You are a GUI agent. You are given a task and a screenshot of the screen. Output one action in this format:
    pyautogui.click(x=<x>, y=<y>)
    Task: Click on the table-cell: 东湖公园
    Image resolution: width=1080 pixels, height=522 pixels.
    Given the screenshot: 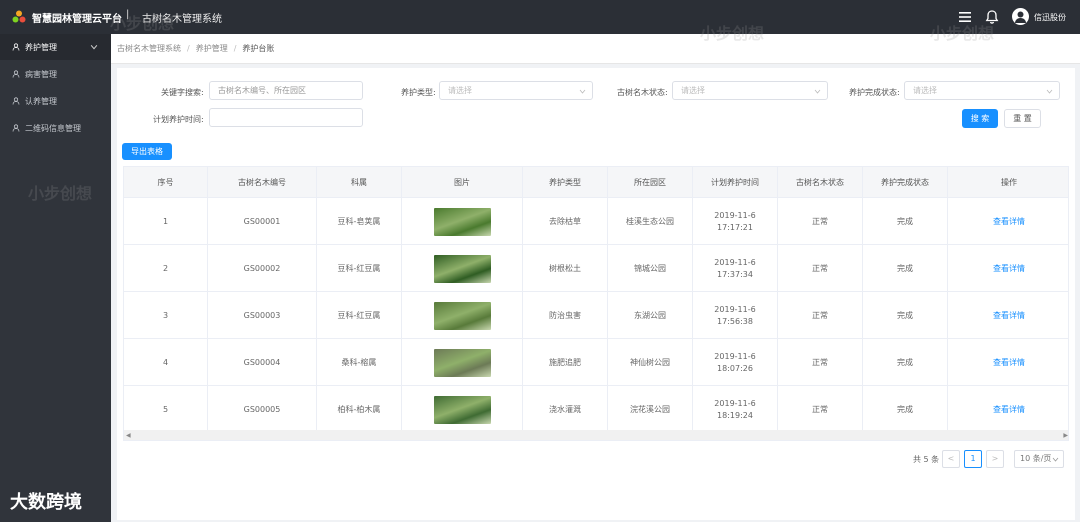 What is the action you would take?
    pyautogui.click(x=650, y=315)
    